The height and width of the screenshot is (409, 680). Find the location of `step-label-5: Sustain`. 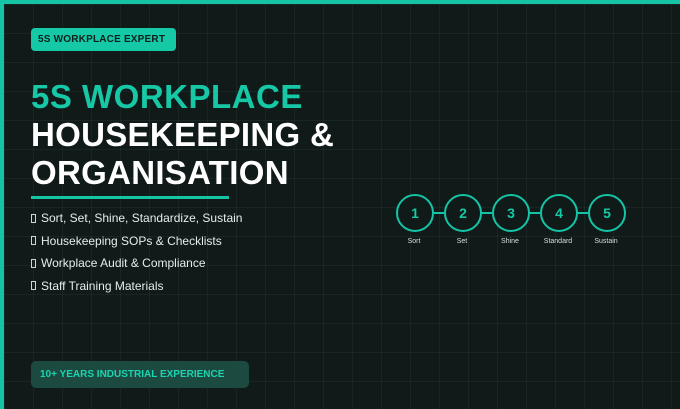

step-label-5: Sustain is located at coordinates (606, 241).